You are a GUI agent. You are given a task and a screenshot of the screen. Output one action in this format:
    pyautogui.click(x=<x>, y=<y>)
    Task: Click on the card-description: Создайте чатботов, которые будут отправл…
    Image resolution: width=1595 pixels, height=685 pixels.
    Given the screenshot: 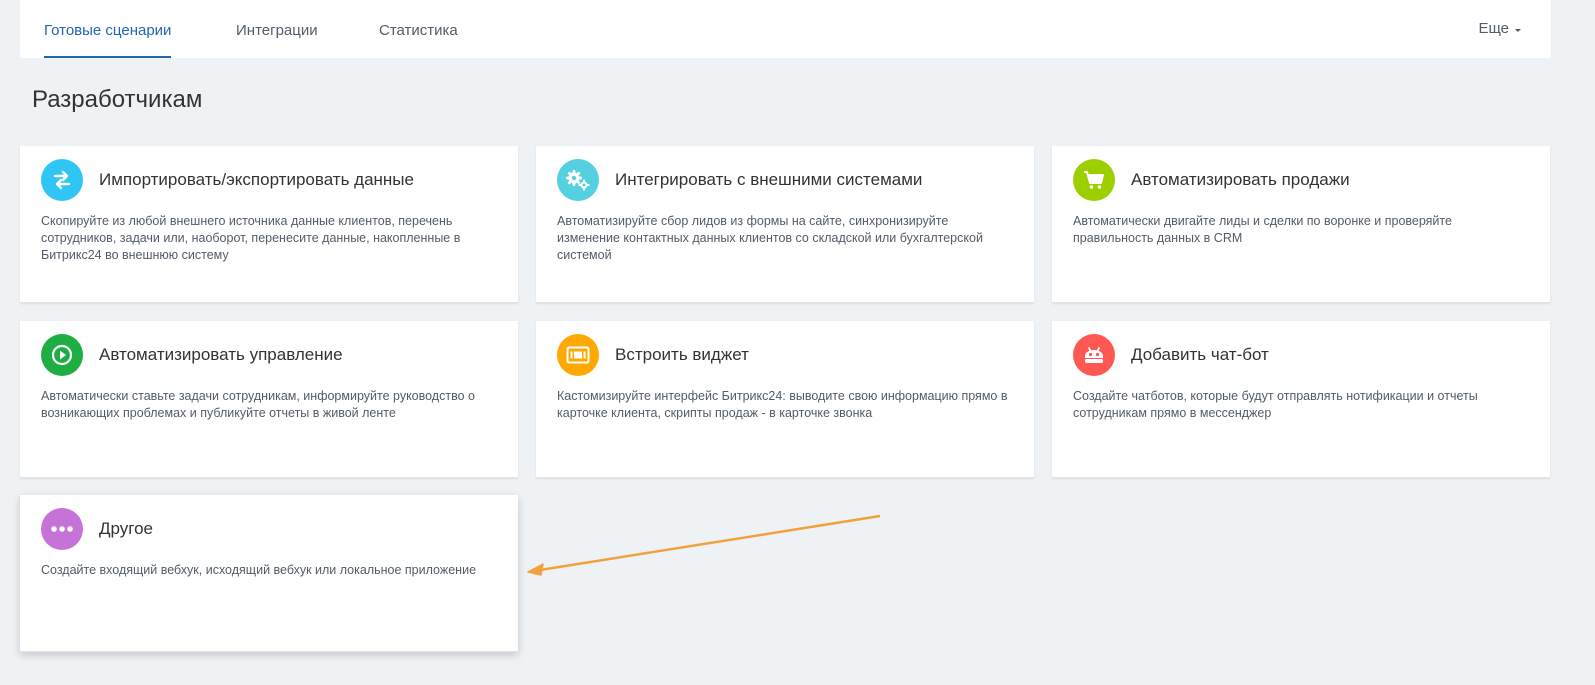 What is the action you would take?
    pyautogui.click(x=1275, y=404)
    